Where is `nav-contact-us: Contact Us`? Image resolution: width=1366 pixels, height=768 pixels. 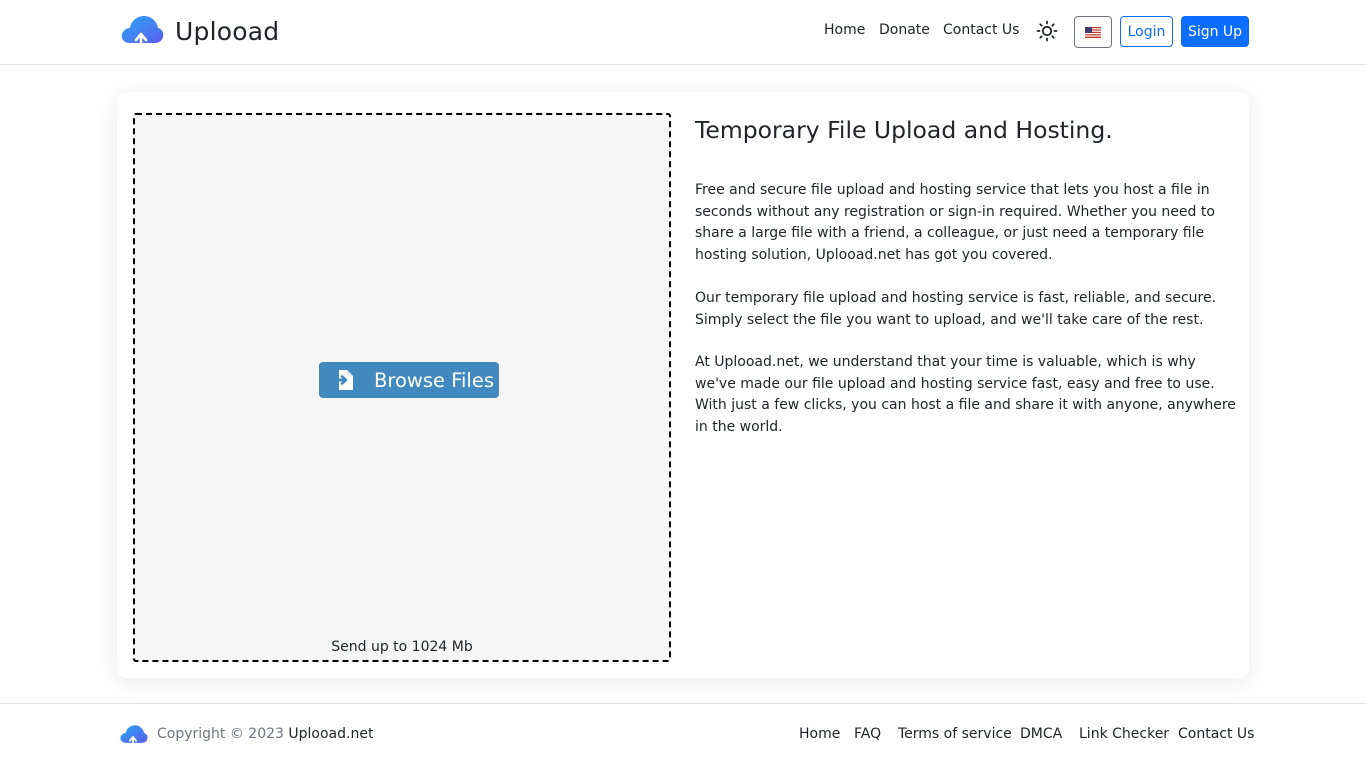
nav-contact-us: Contact Us is located at coordinates (981, 30).